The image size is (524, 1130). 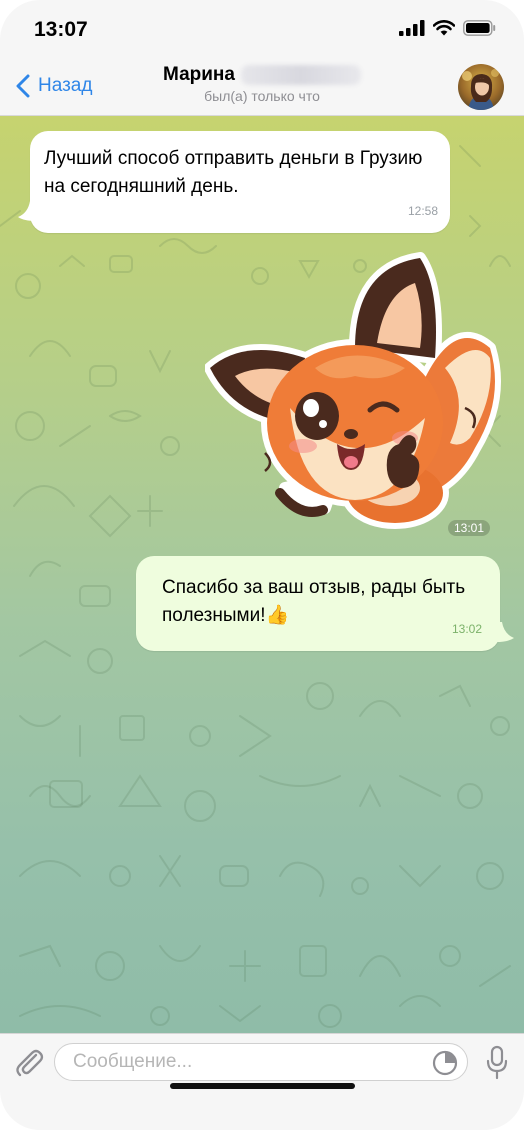 What do you see at coordinates (481, 87) in the screenshot?
I see `avatar` at bounding box center [481, 87].